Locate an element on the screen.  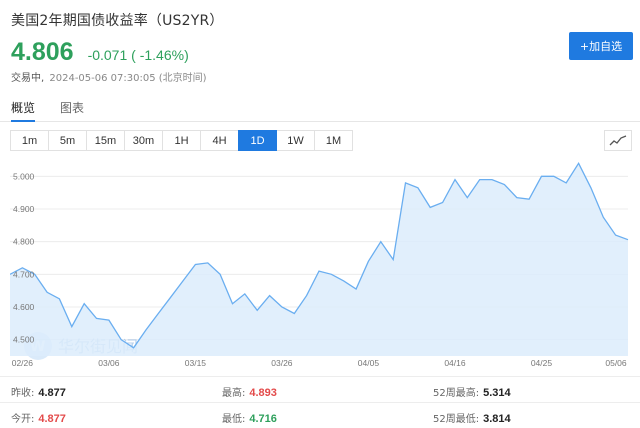
week52-low: 52周最低: 3.814 is located at coordinates (472, 419).